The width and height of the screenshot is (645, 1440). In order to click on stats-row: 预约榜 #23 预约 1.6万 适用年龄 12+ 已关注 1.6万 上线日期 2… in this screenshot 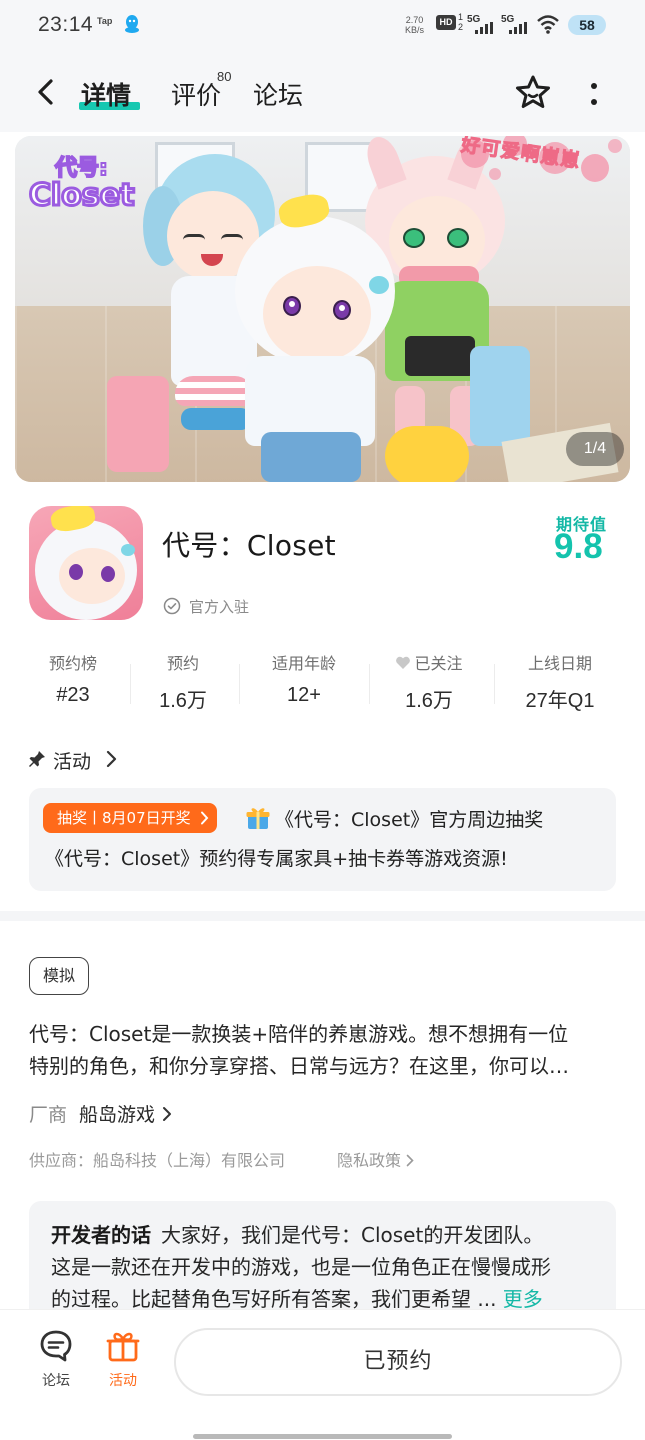, I will do `click(322, 685)`.